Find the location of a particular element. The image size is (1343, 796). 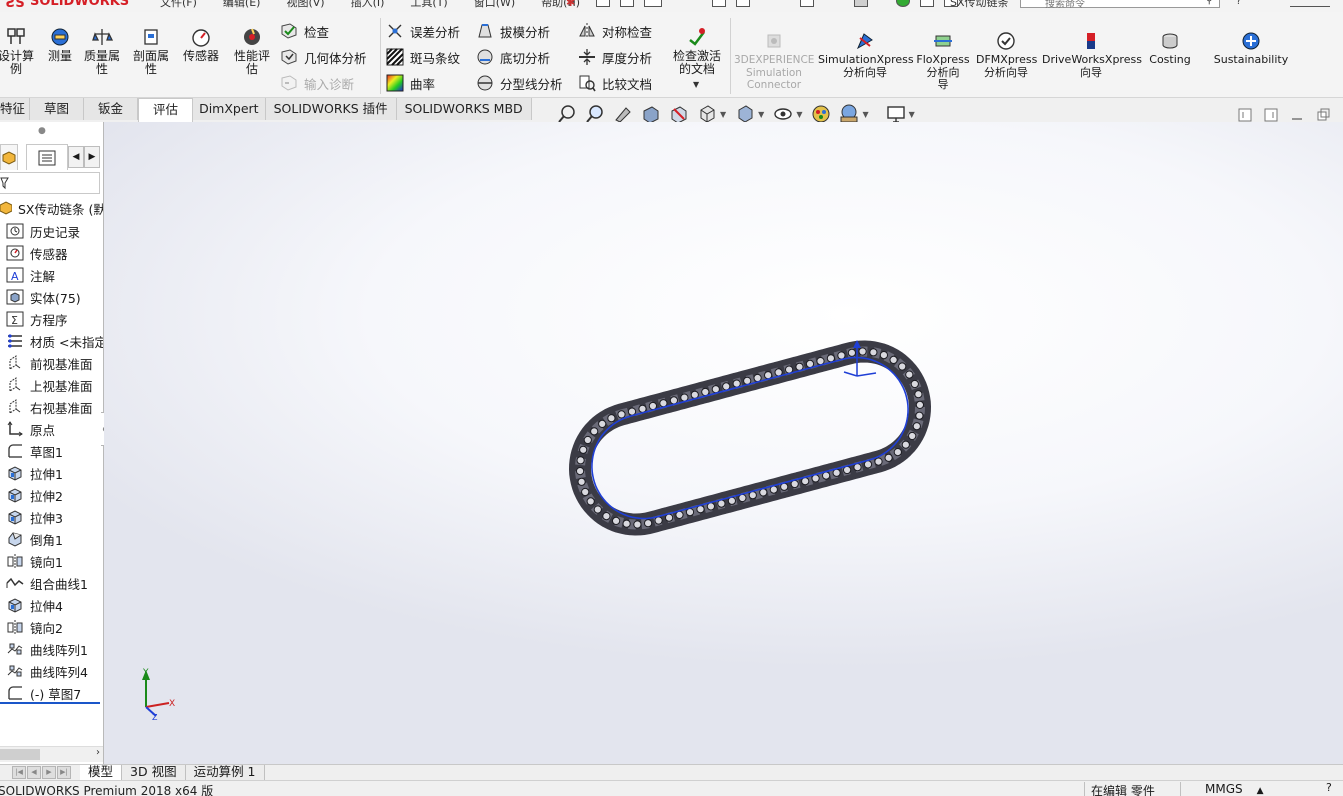

tab-model: 模型 is located at coordinates (101, 773).